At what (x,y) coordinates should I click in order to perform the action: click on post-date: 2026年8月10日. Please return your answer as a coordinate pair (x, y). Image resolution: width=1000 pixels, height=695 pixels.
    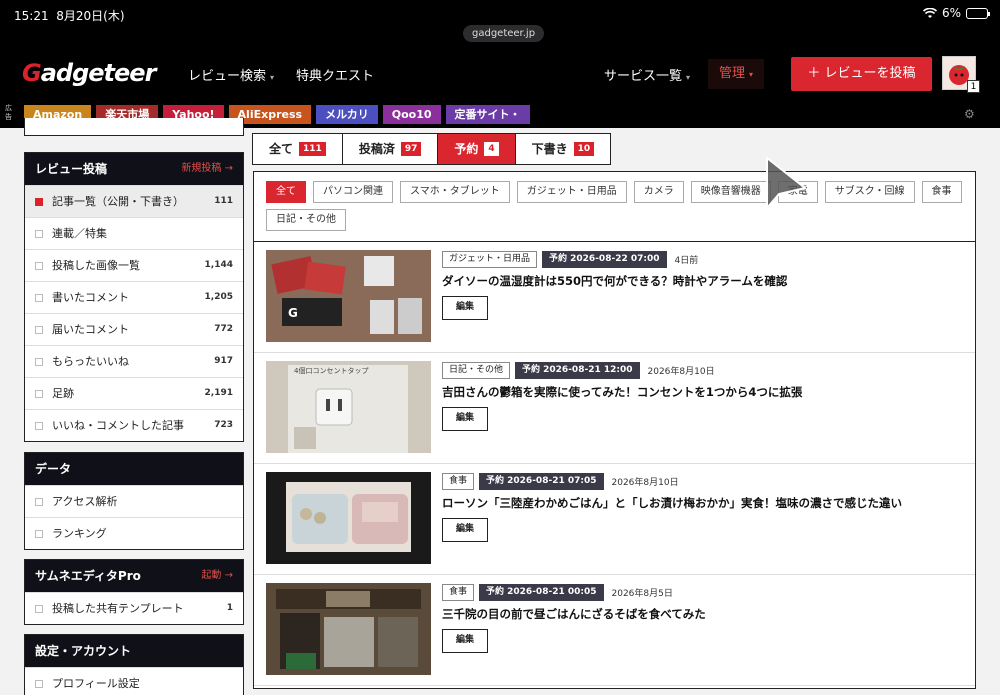
    Looking at the image, I should click on (681, 372).